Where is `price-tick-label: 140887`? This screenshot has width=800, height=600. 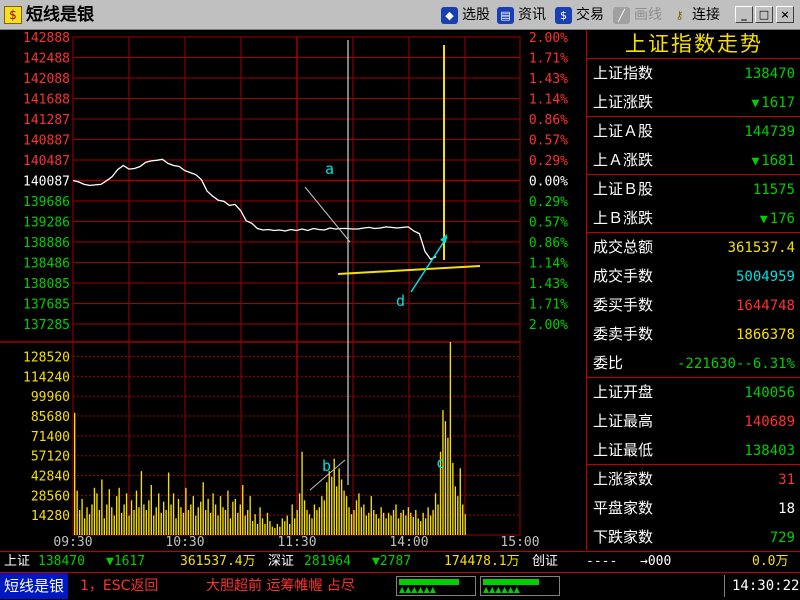
price-tick-label: 140887 is located at coordinates (46, 141).